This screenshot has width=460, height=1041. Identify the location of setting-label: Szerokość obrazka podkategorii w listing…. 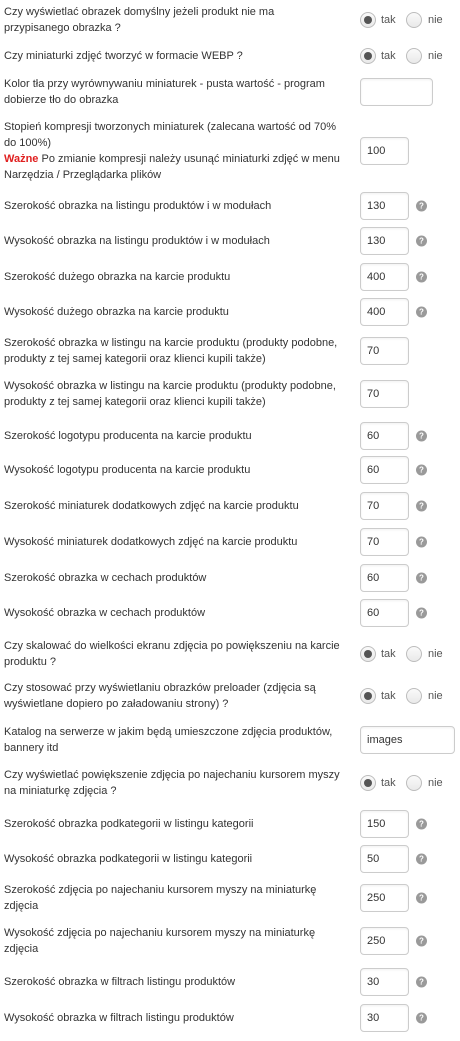
(129, 824).